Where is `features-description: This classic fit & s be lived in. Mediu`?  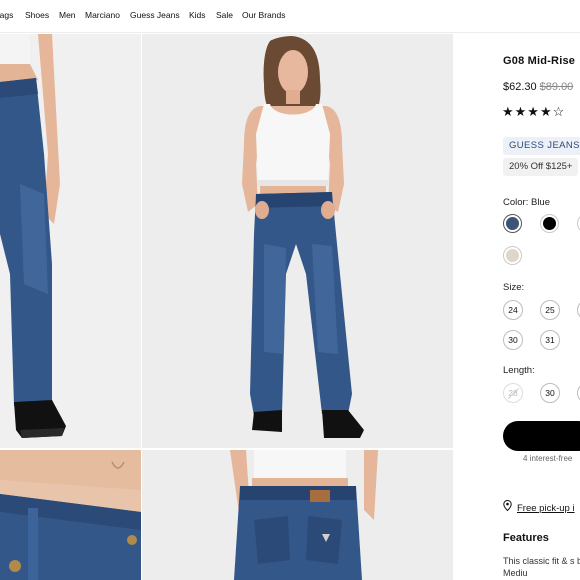 features-description: This classic fit & s be lived in. Mediu is located at coordinates (541, 567).